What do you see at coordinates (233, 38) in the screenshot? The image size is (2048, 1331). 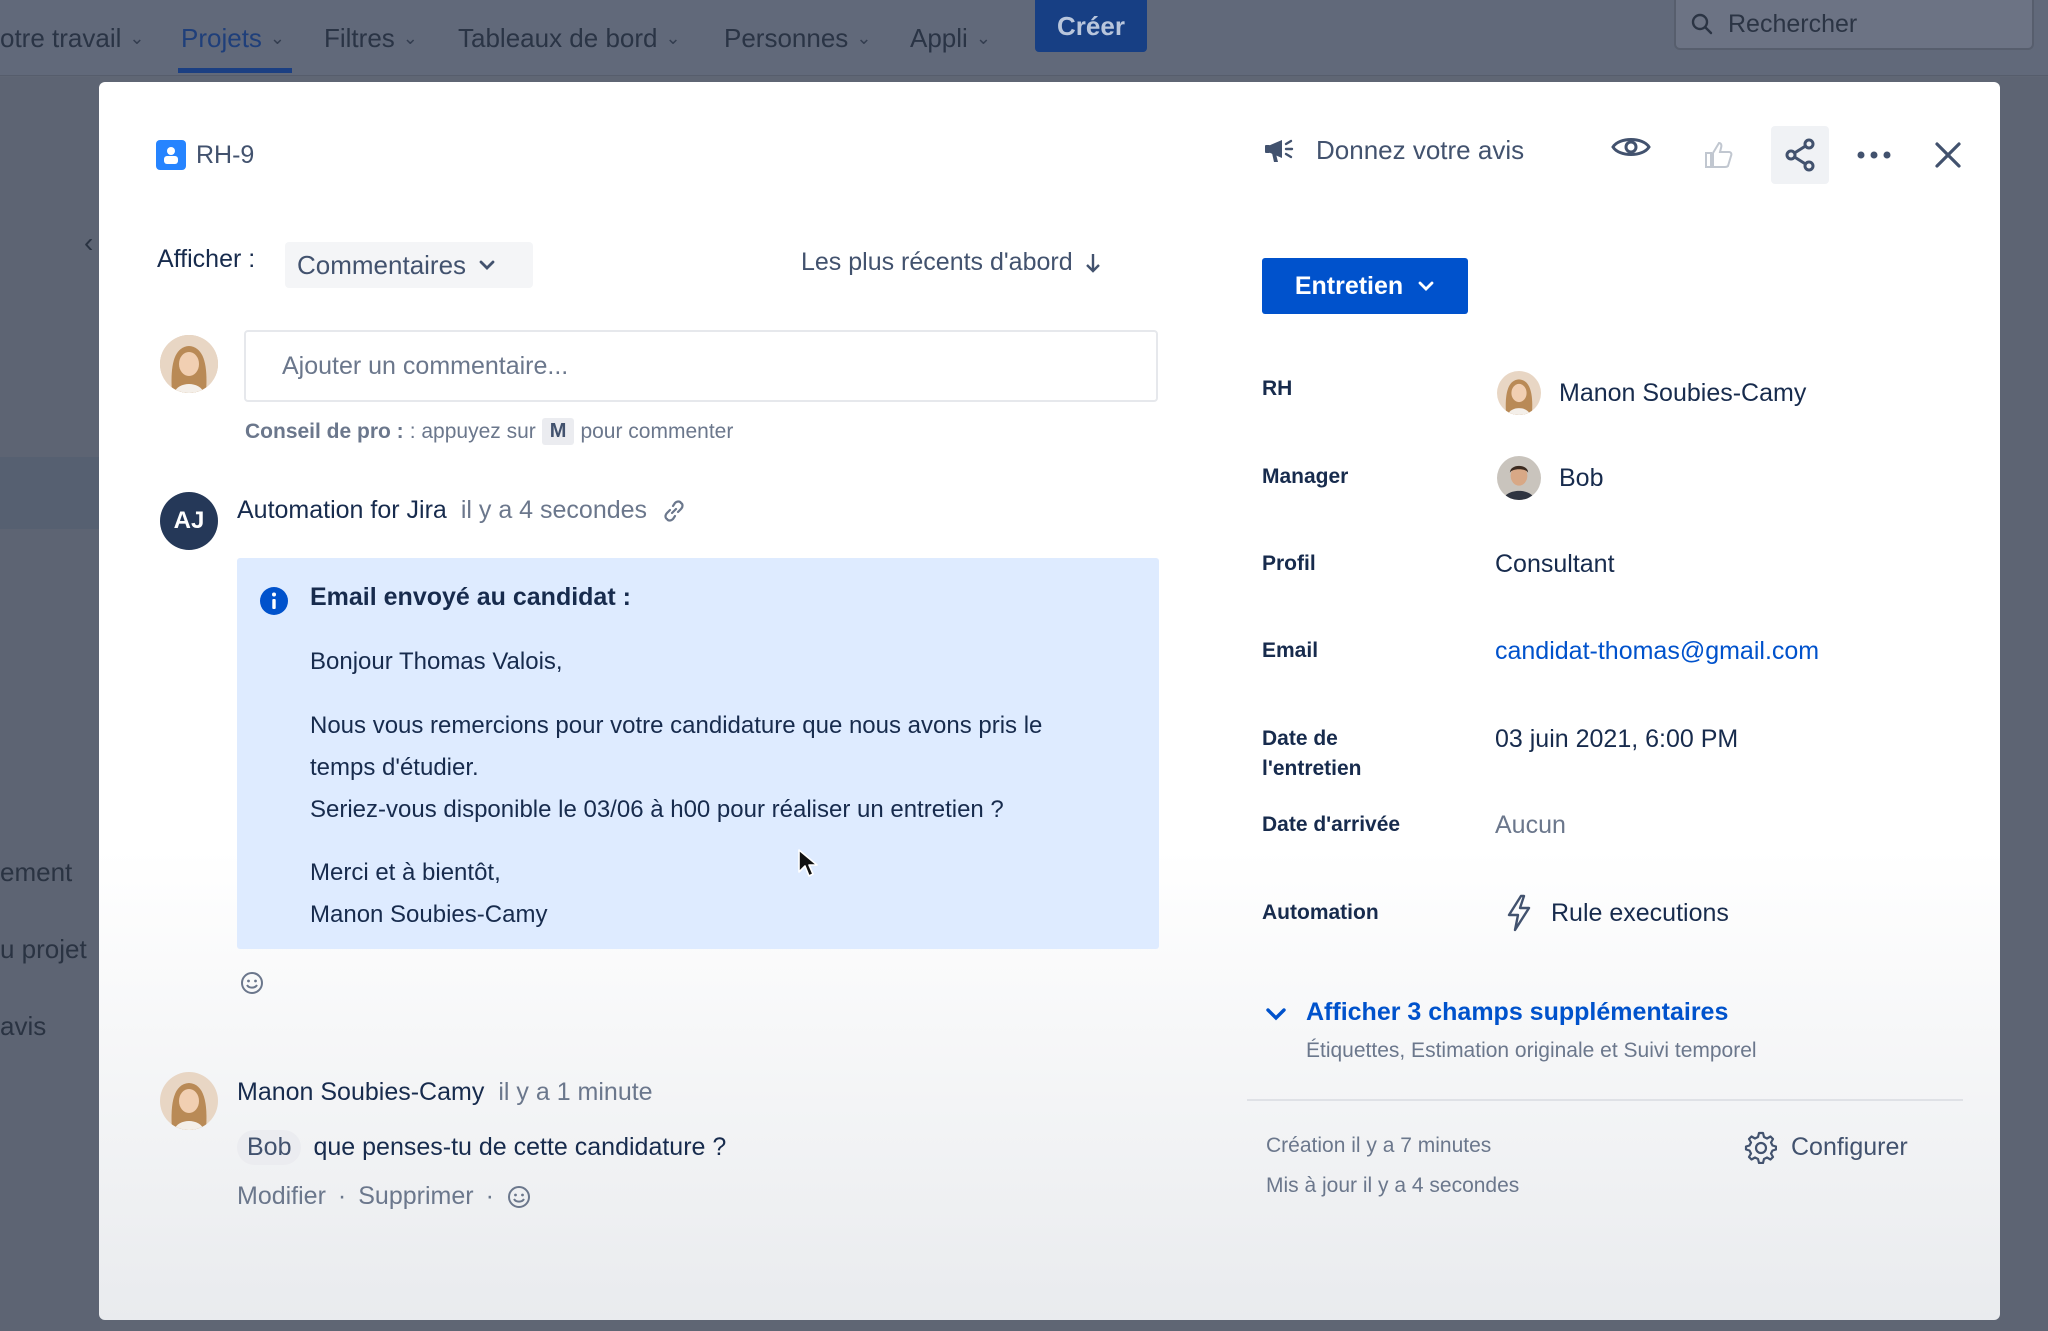 I see `nav-item-projects: Projets ⌄` at bounding box center [233, 38].